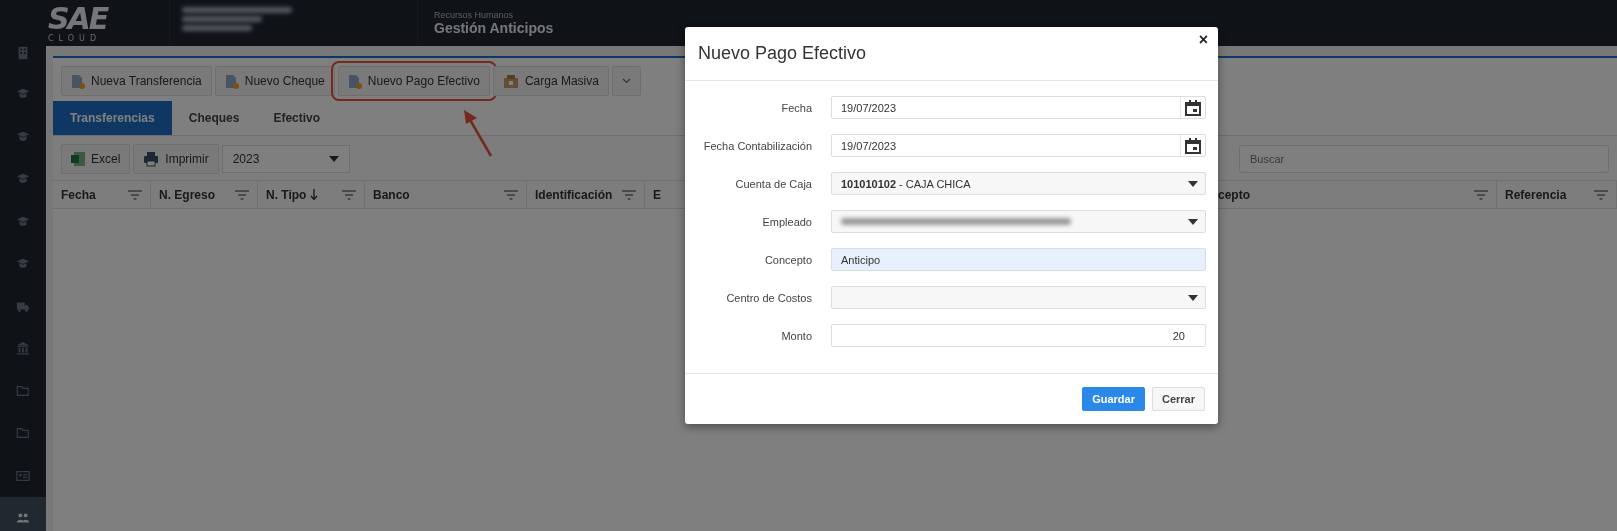  I want to click on logo-subtitle: CLOUD, so click(75, 38).